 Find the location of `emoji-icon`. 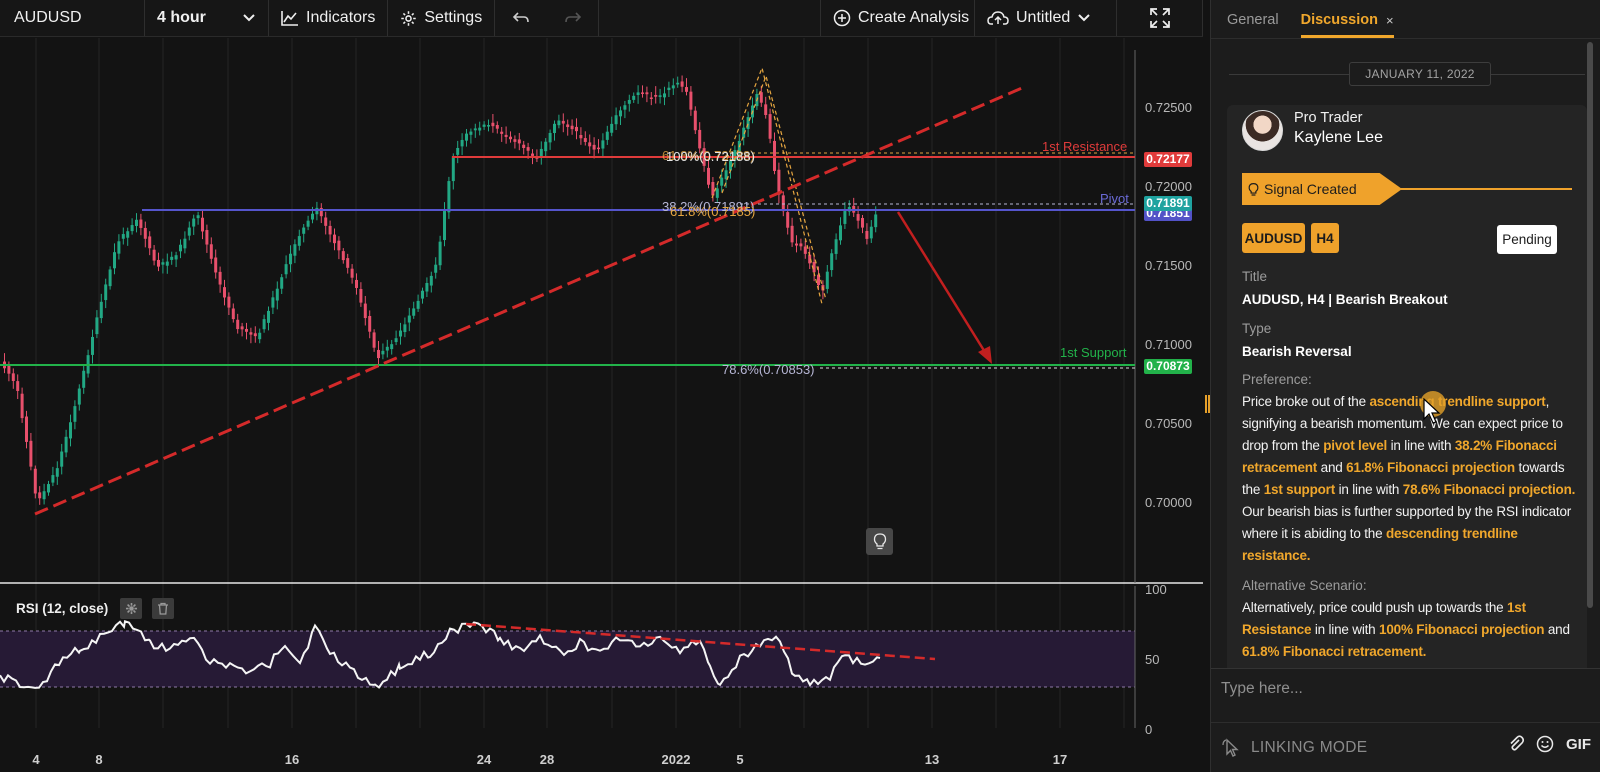

emoji-icon is located at coordinates (1545, 744).